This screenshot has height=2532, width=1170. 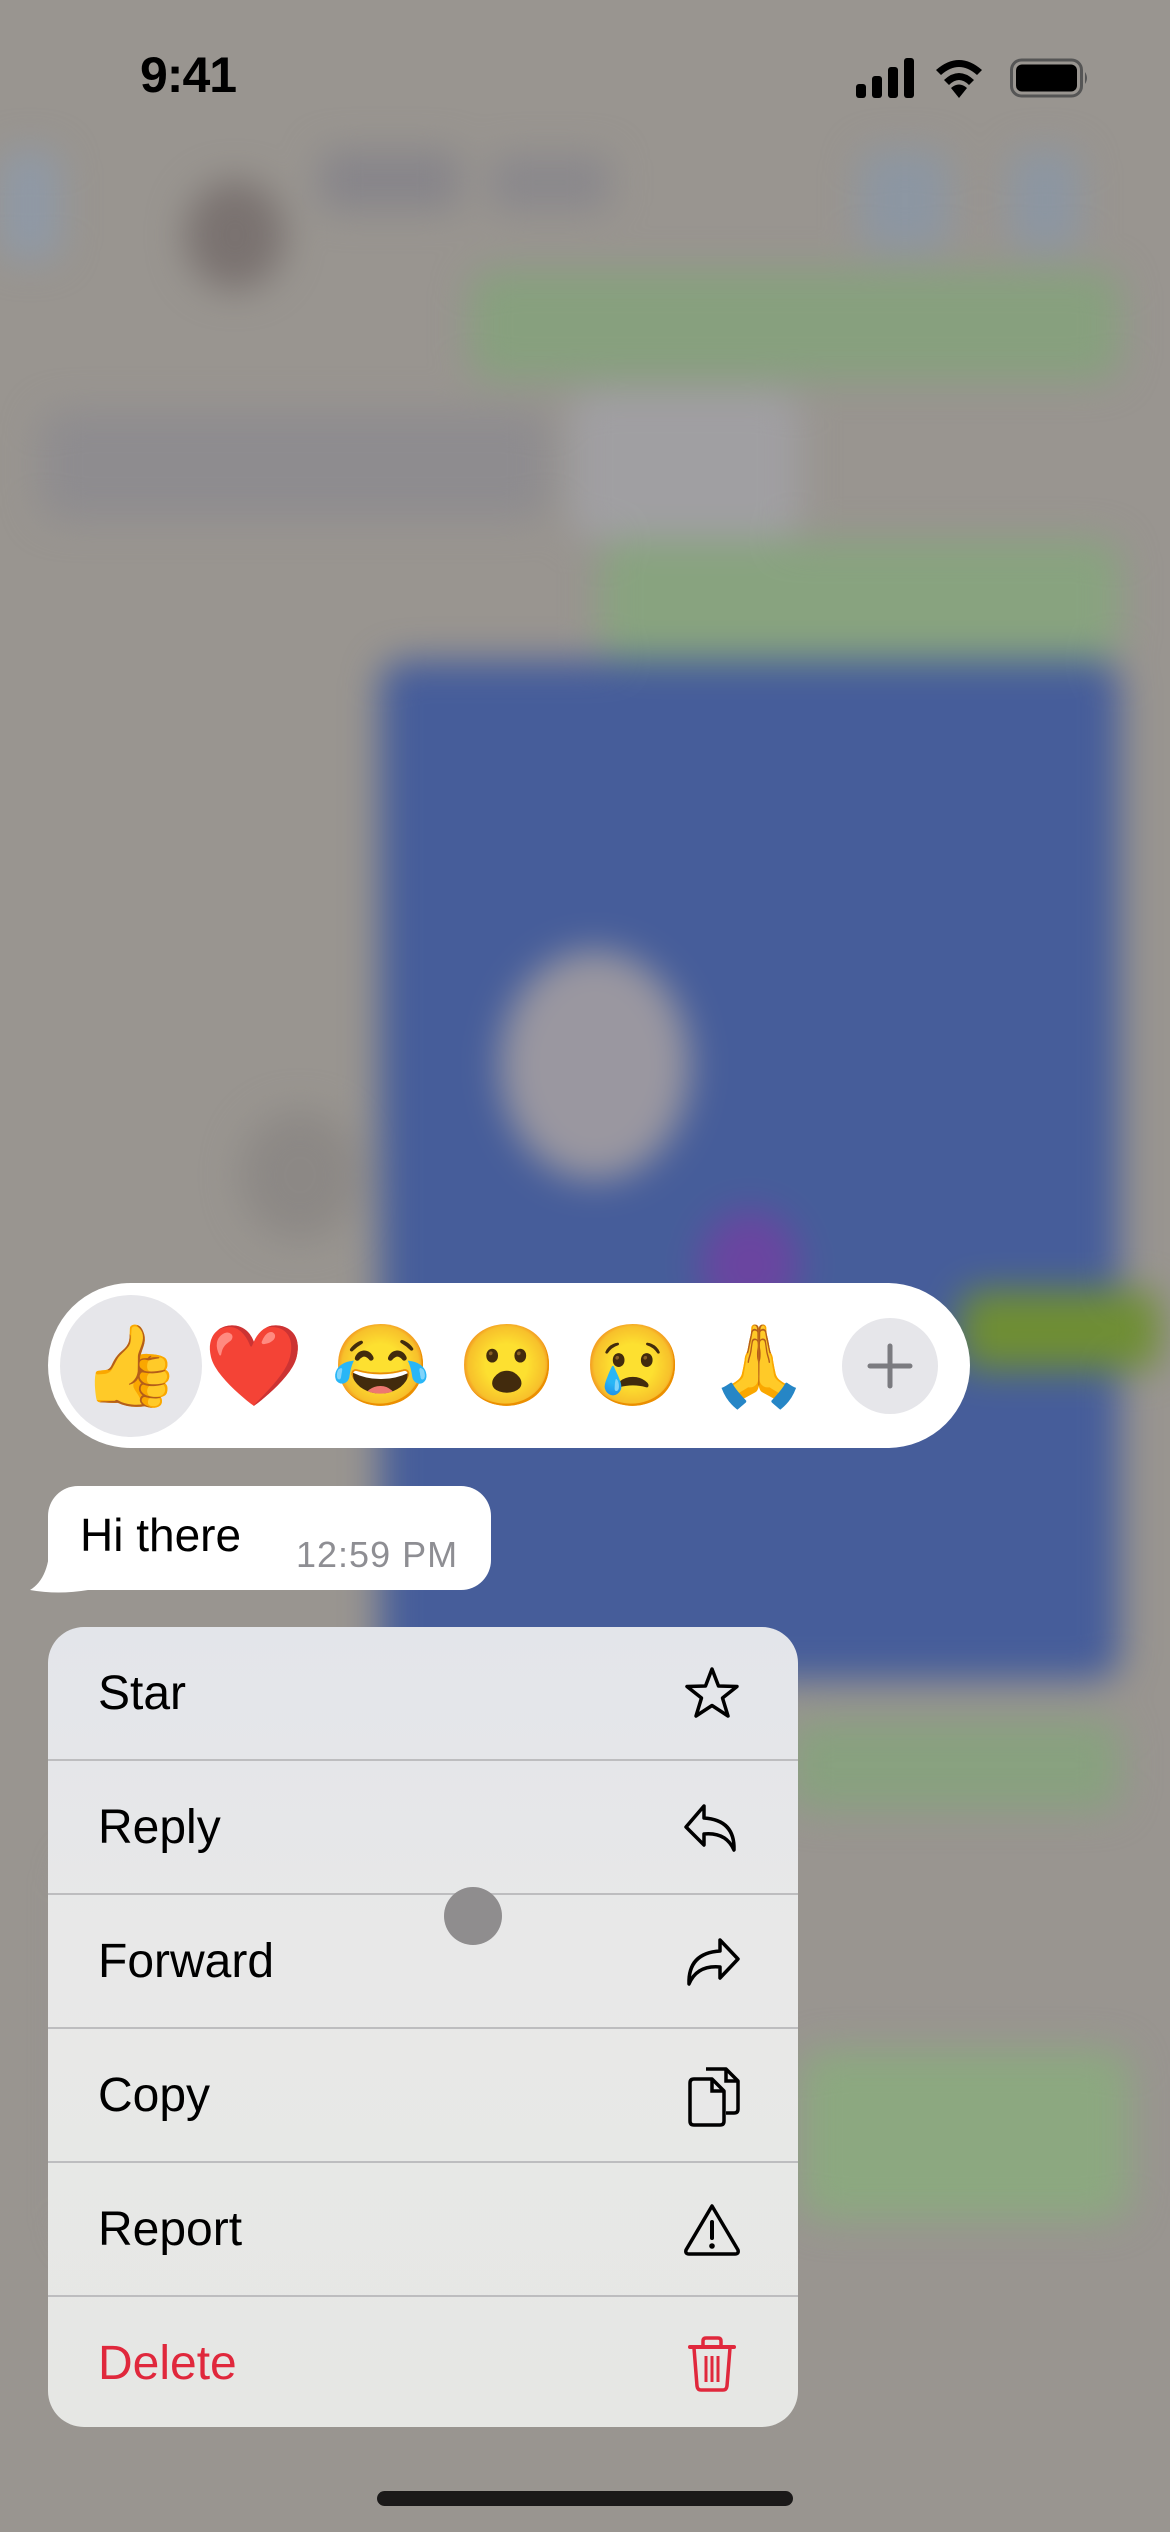 I want to click on reaction-crying-face: 😢, so click(x=633, y=1366).